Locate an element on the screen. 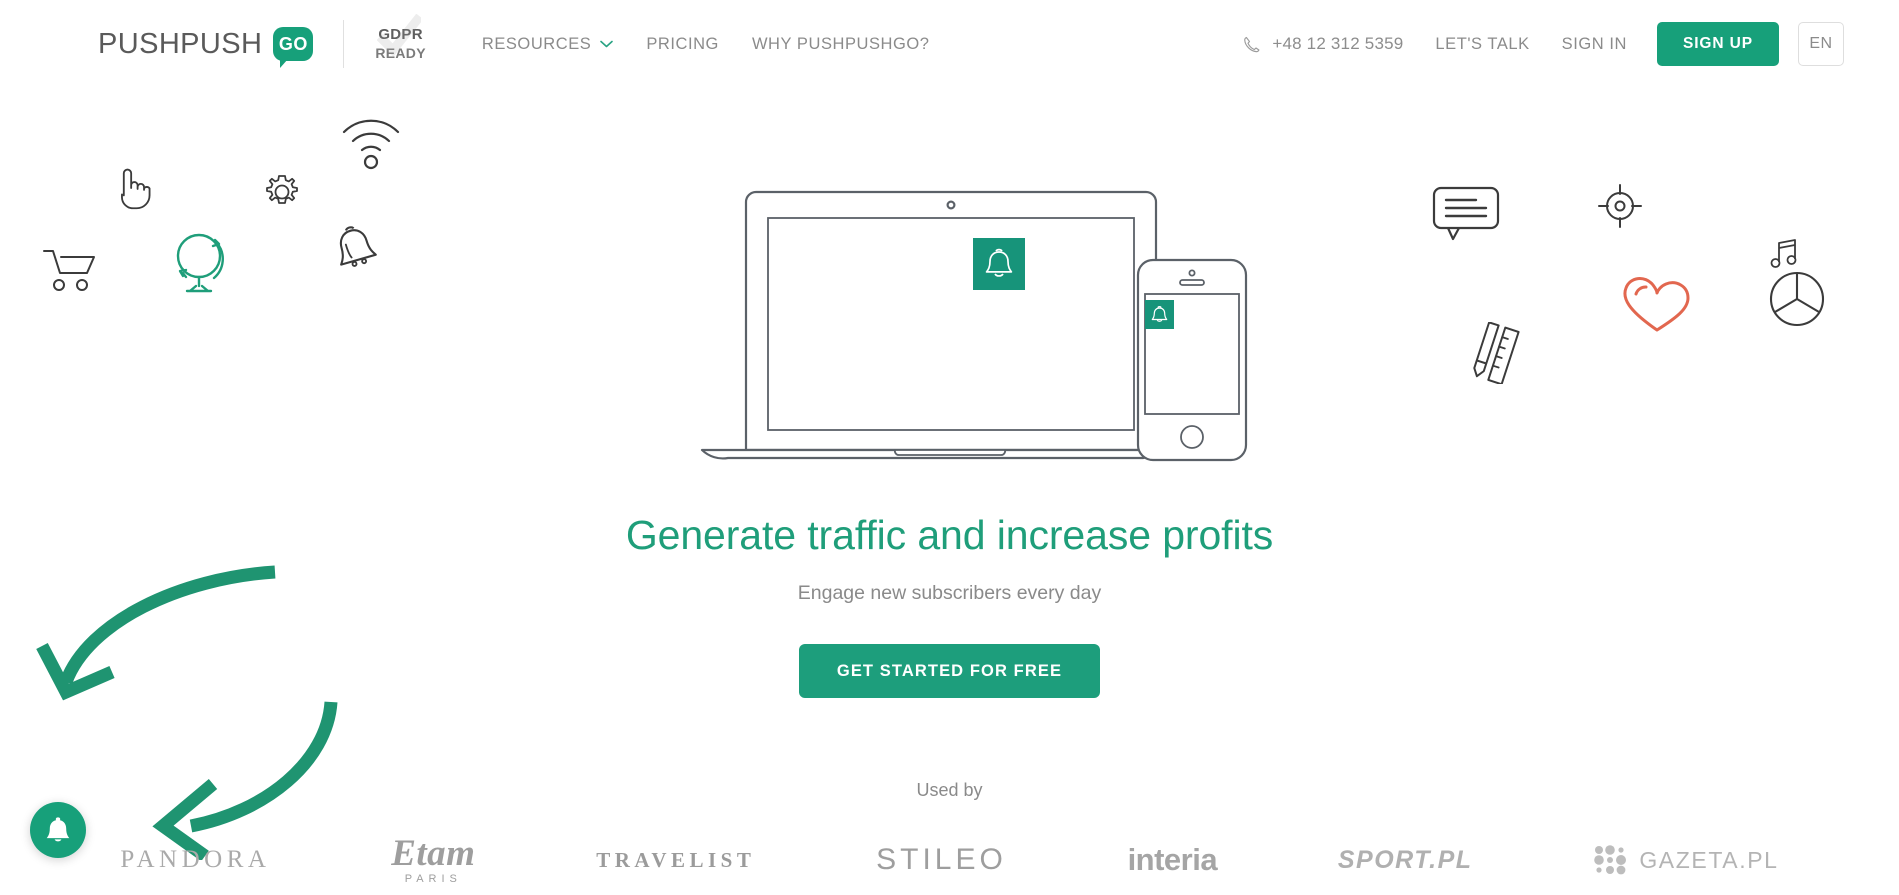 This screenshot has height=895, width=1899. chevron-down-icon is located at coordinates (607, 44).